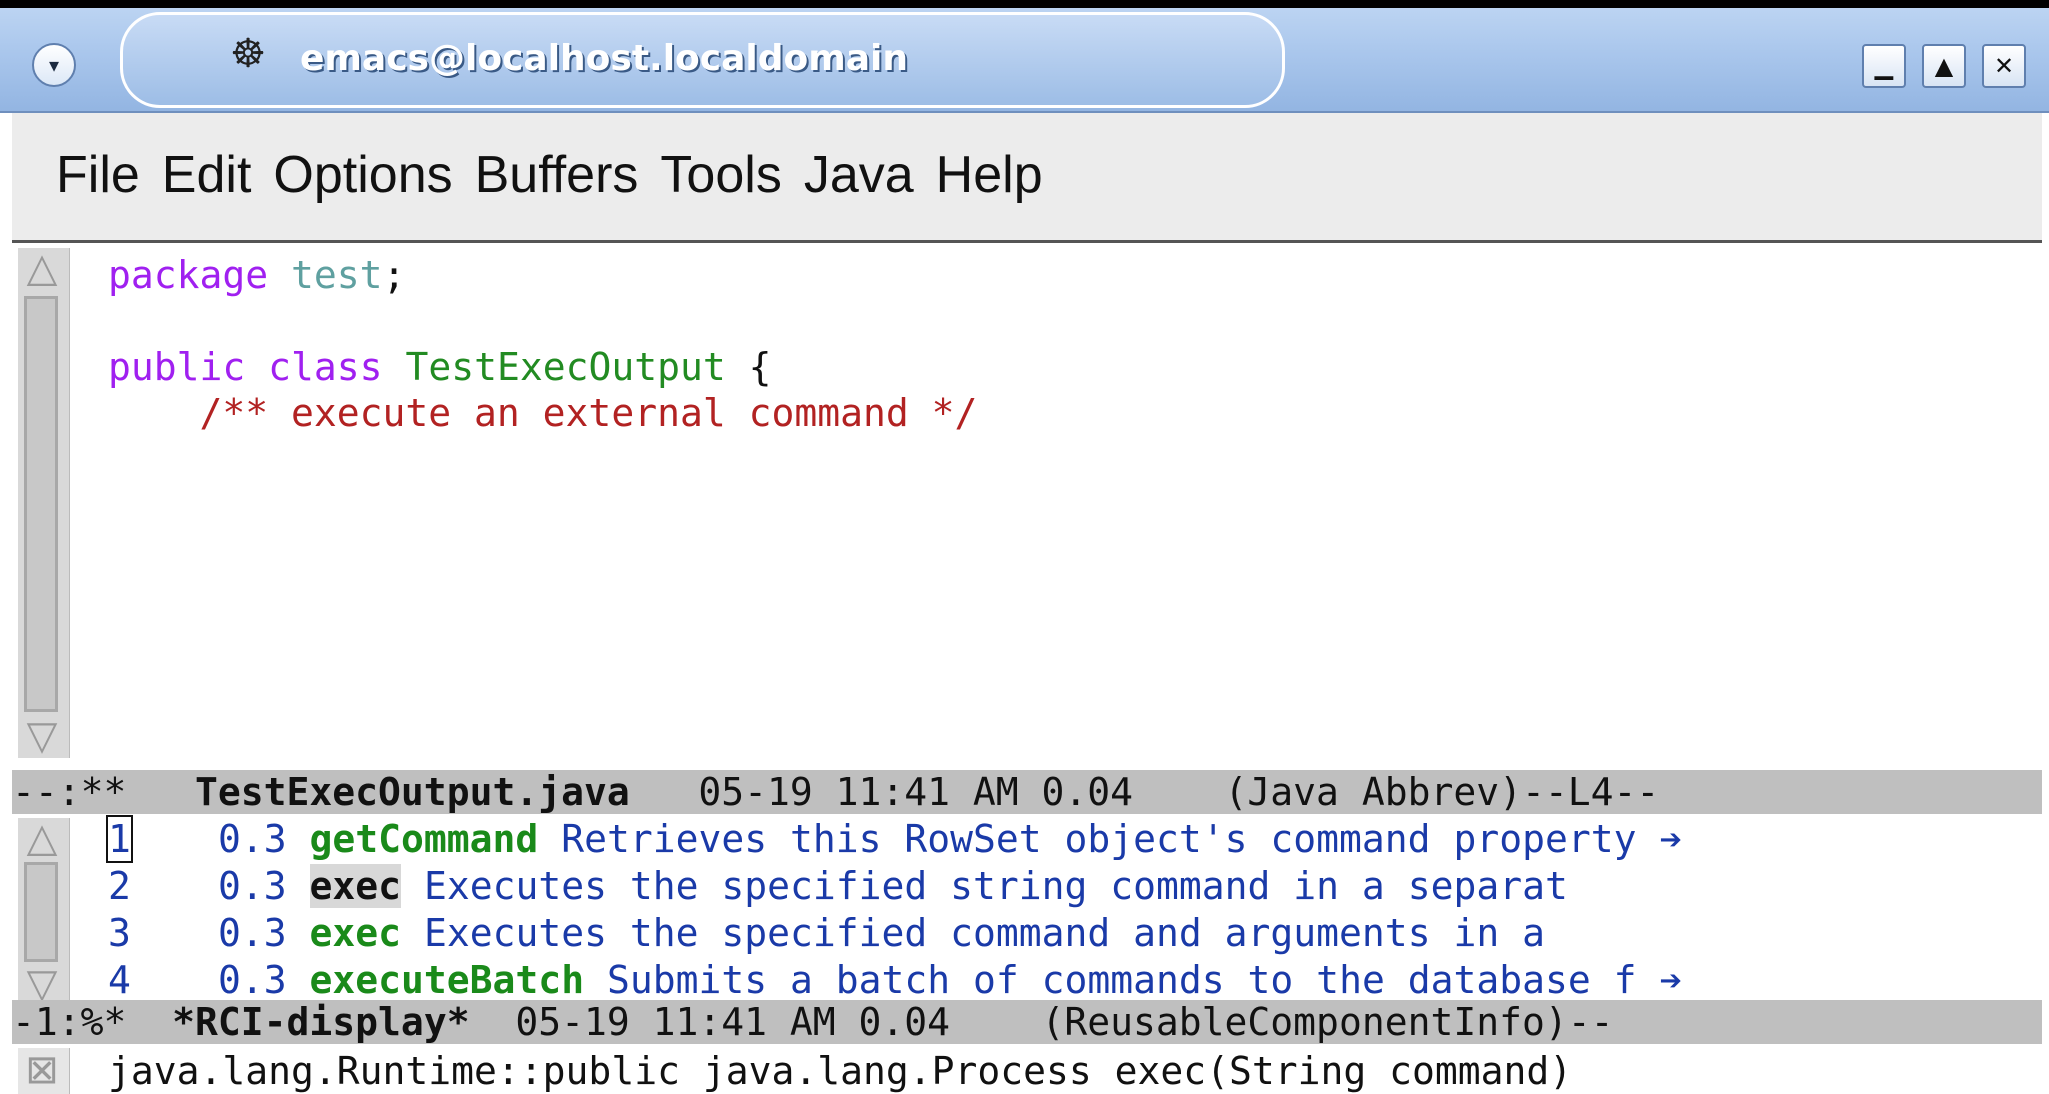  I want to click on rci-row-number: 3, so click(163, 933).